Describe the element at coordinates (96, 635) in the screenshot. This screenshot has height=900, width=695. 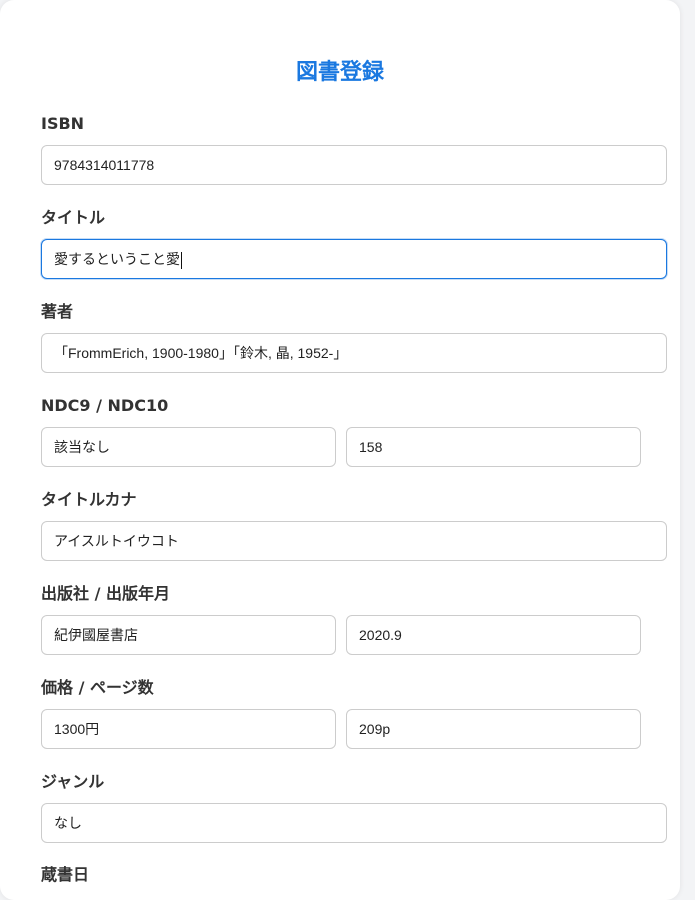
I see `publisher-value: 紀伊國屋書店` at that location.